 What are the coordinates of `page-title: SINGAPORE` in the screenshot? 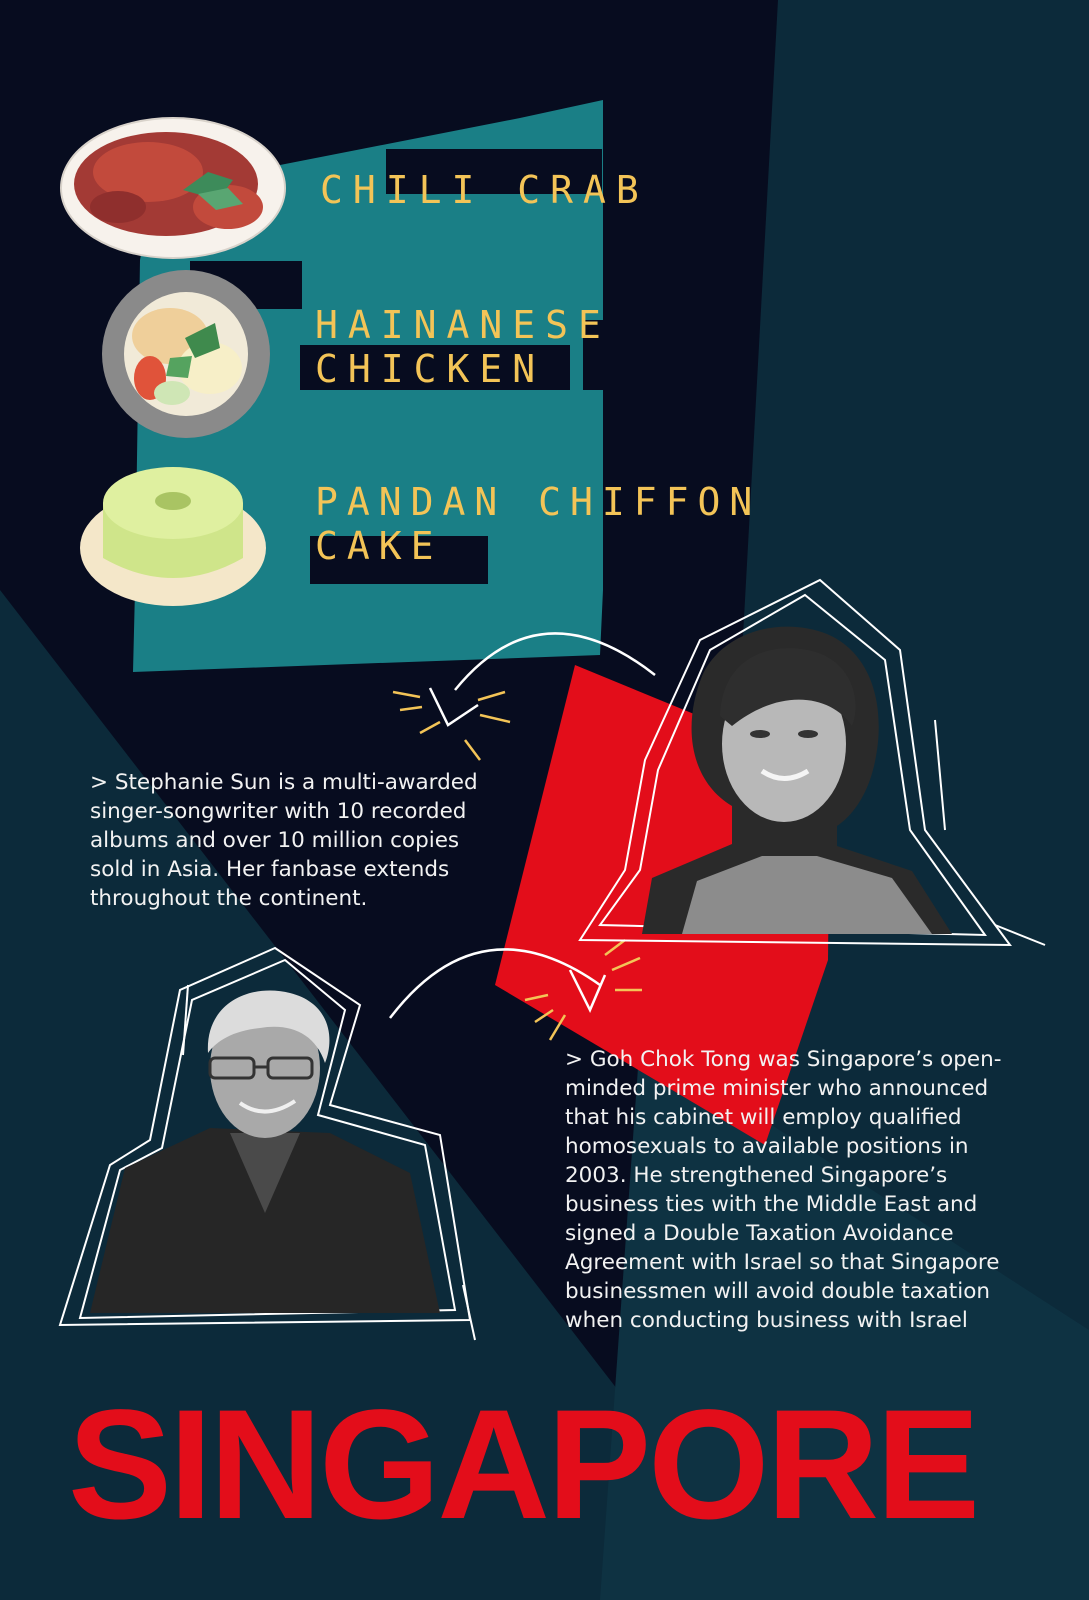 It's located at (524, 1465).